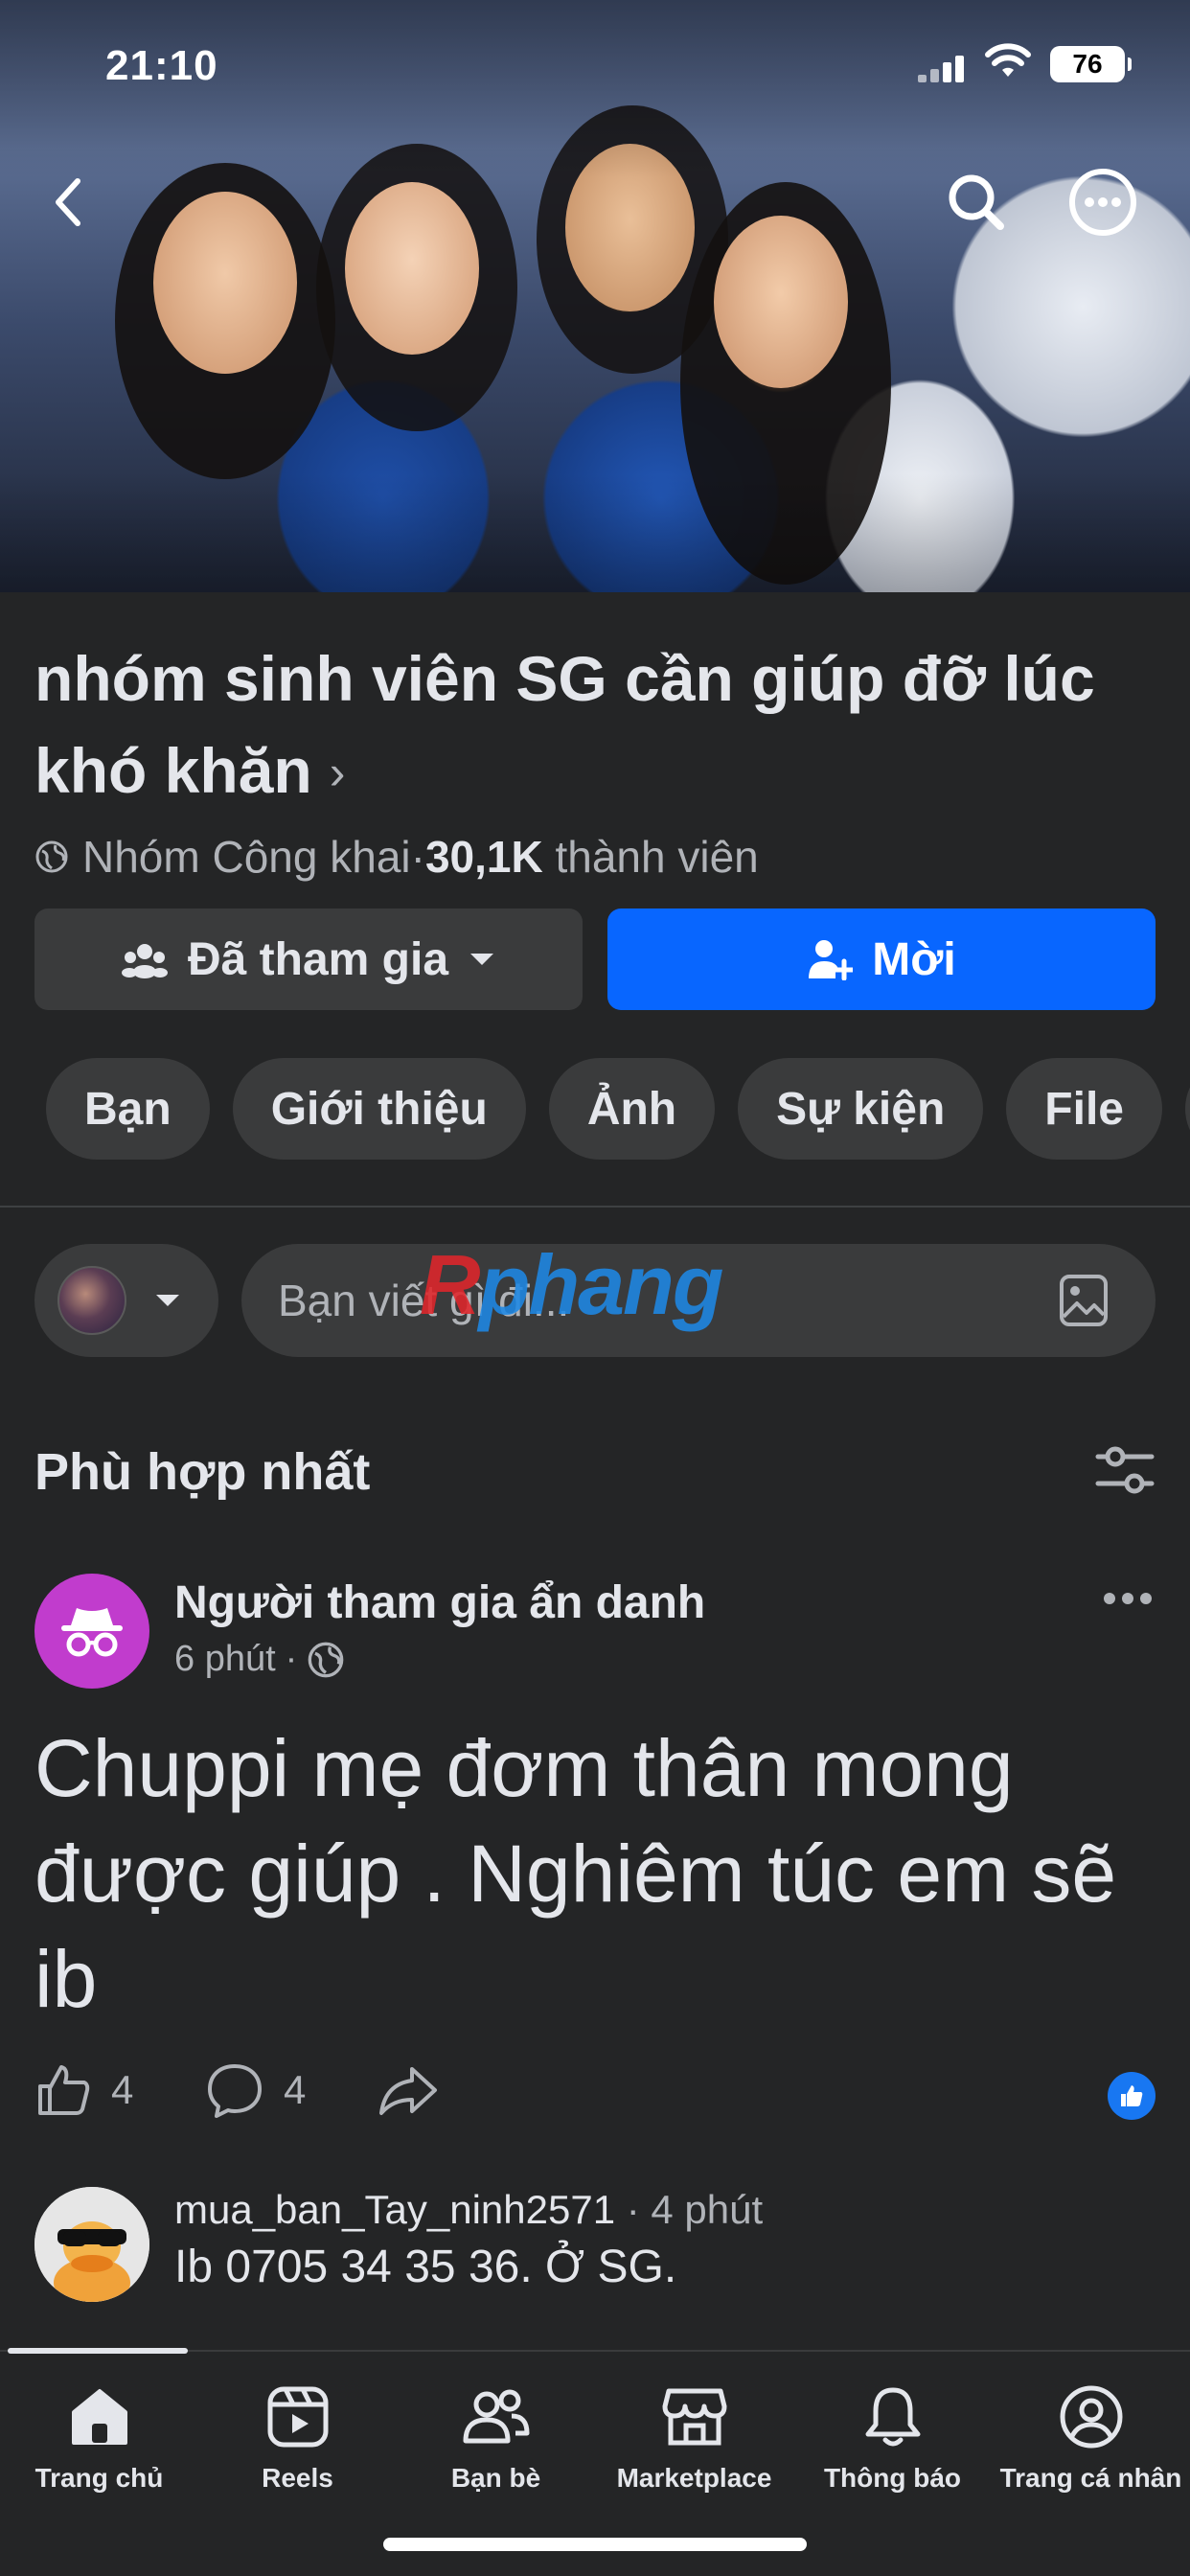 The width and height of the screenshot is (1190, 2576). I want to click on tab-more, so click(1187, 1109).